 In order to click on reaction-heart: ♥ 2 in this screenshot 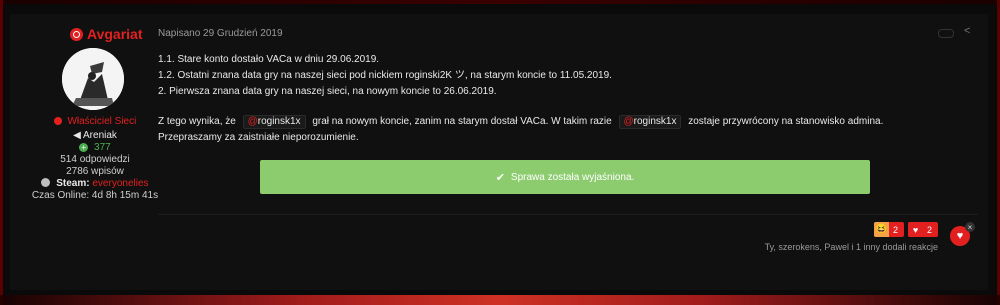, I will do `click(922, 229)`.